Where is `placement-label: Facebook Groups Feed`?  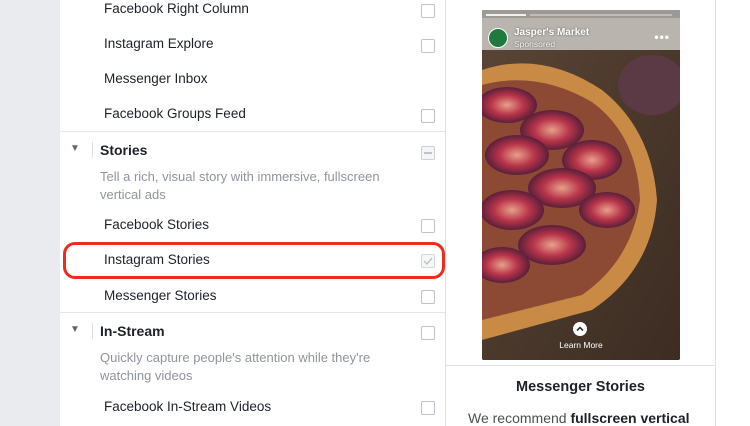
placement-label: Facebook Groups Feed is located at coordinates (175, 113).